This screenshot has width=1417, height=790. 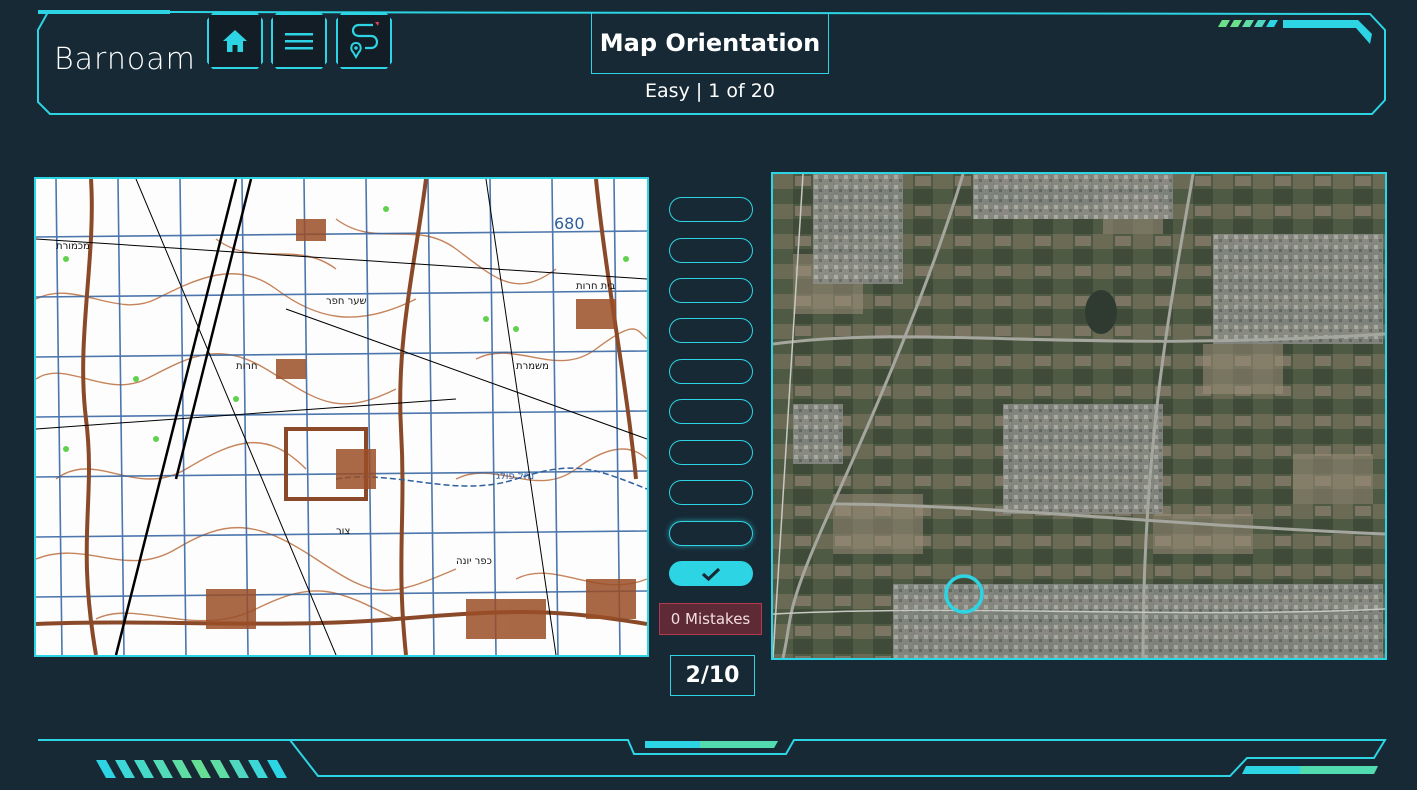 What do you see at coordinates (515, 476) in the screenshot?
I see `place-label: נחל פולג` at bounding box center [515, 476].